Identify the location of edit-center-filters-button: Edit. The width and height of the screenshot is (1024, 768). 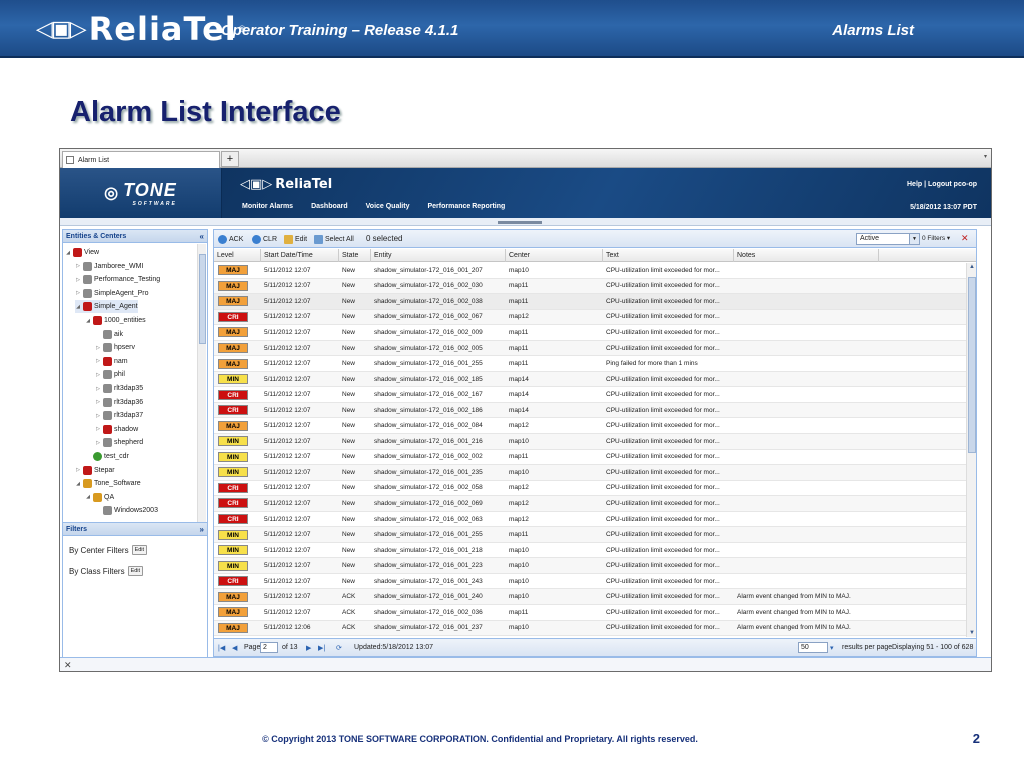
(139, 550).